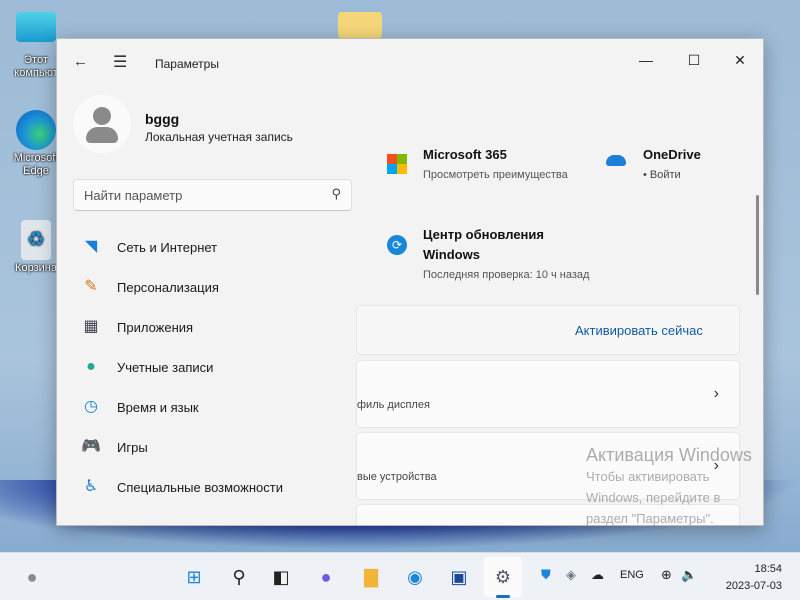 This screenshot has height=600, width=800. Describe the element at coordinates (548, 394) in the screenshot. I see `display-card: филь дисплея ›` at that location.